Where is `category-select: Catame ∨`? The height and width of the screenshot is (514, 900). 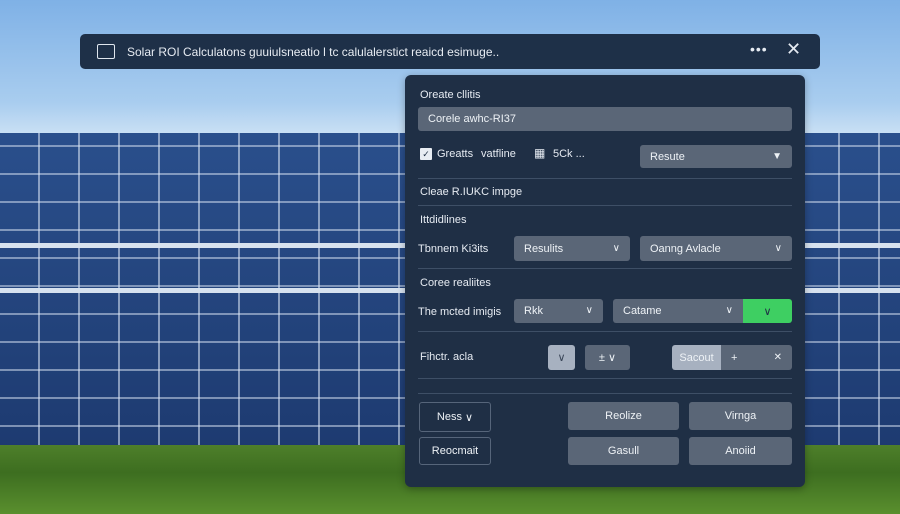 category-select: Catame ∨ is located at coordinates (678, 311).